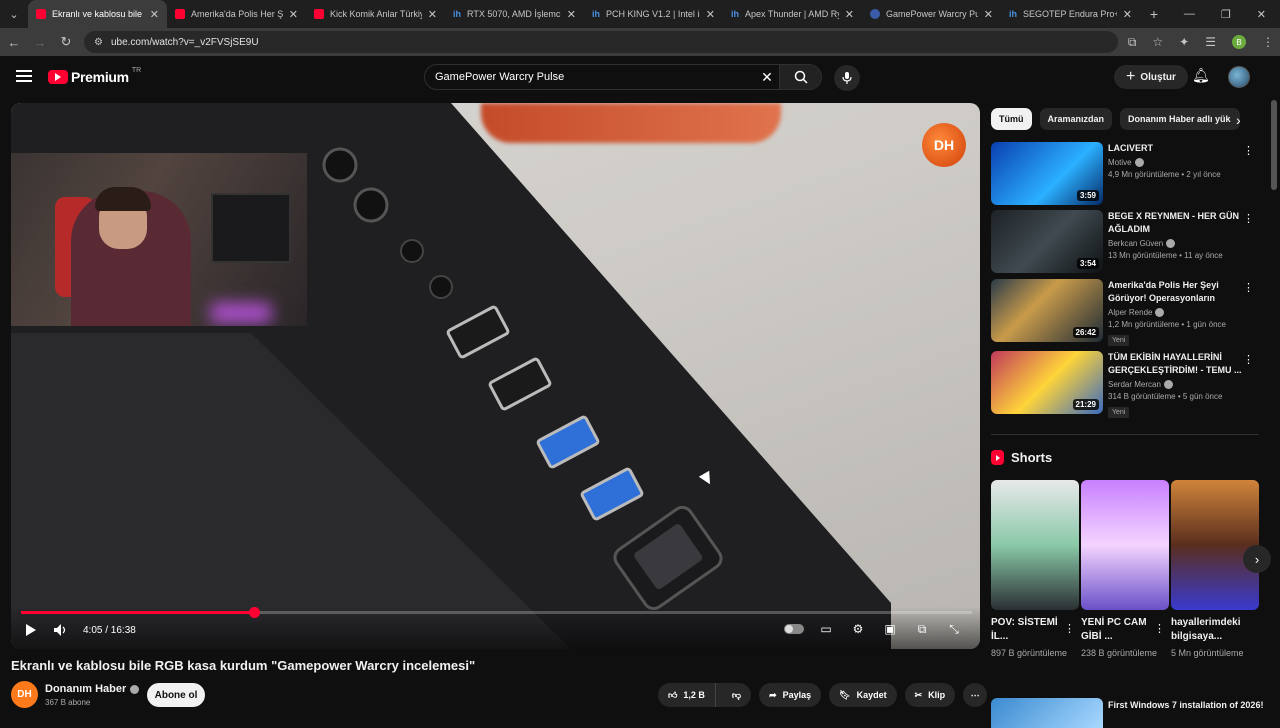 This screenshot has width=1280, height=728. I want to click on youtube-premium-logo: Premium TR, so click(94, 76).